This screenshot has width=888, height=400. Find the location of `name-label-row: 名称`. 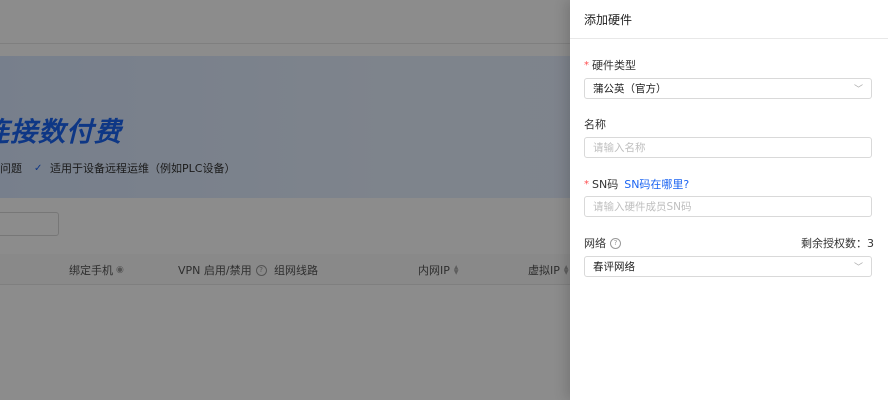

name-label-row: 名称 is located at coordinates (729, 124).